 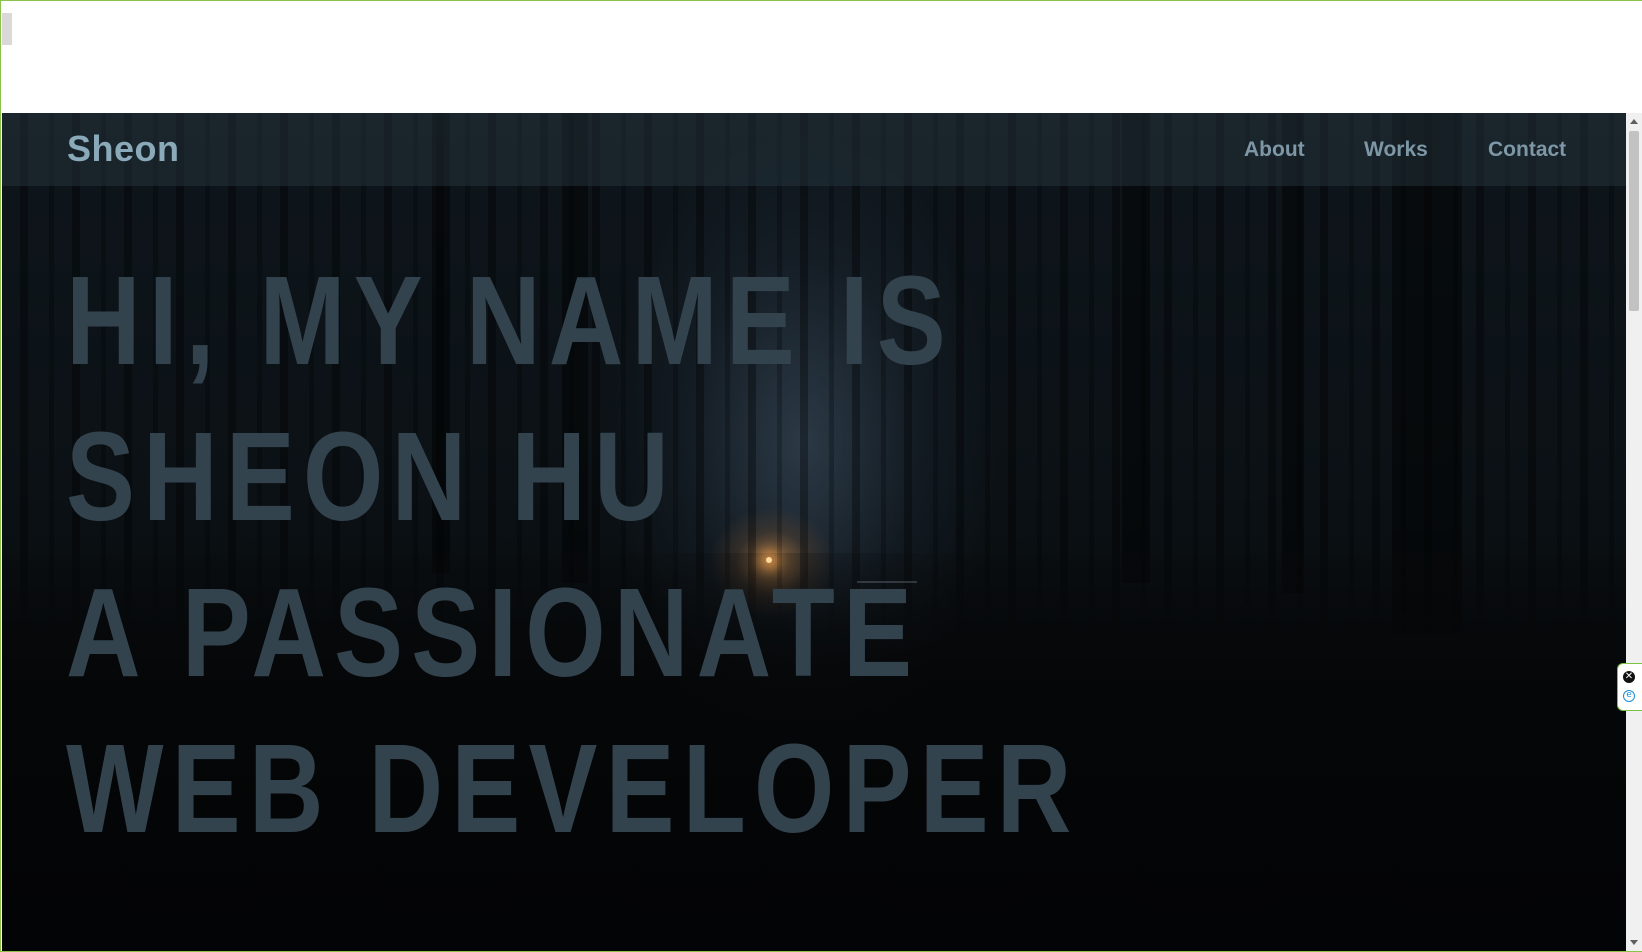 I want to click on hero-line: WEB DEVELOPER, so click(x=573, y=788).